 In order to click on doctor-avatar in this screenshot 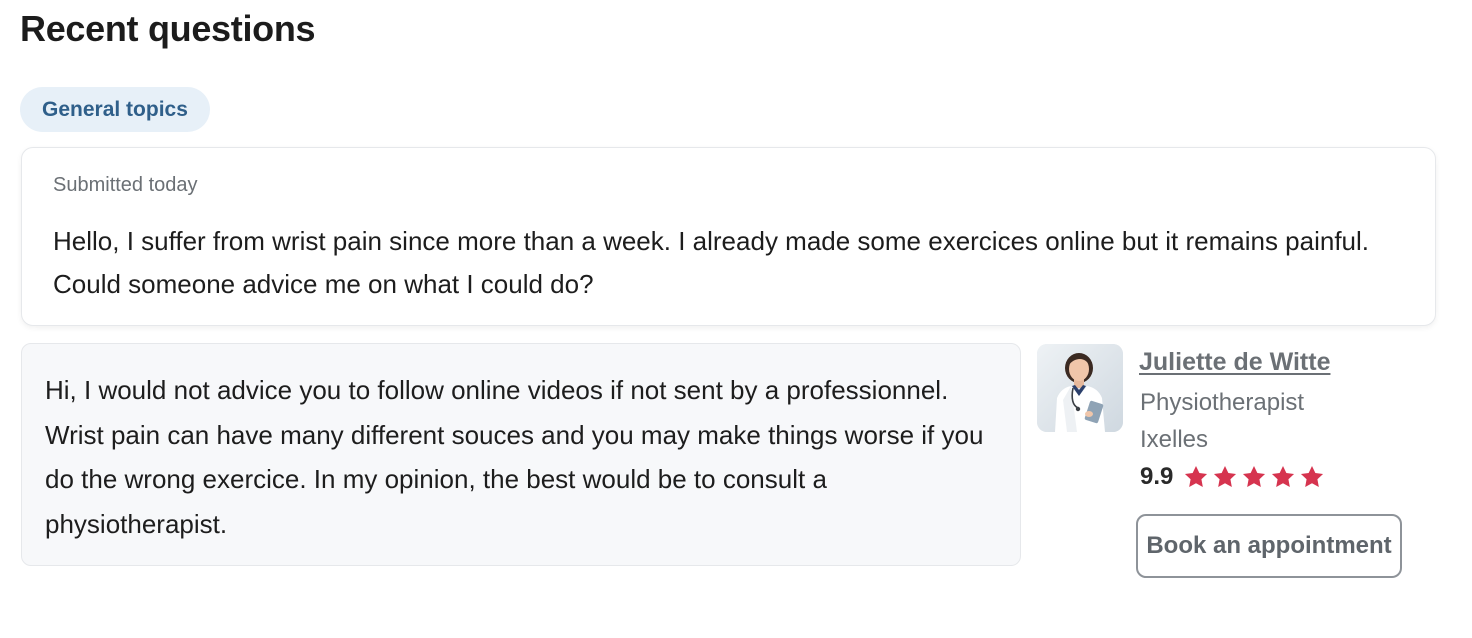, I will do `click(1080, 388)`.